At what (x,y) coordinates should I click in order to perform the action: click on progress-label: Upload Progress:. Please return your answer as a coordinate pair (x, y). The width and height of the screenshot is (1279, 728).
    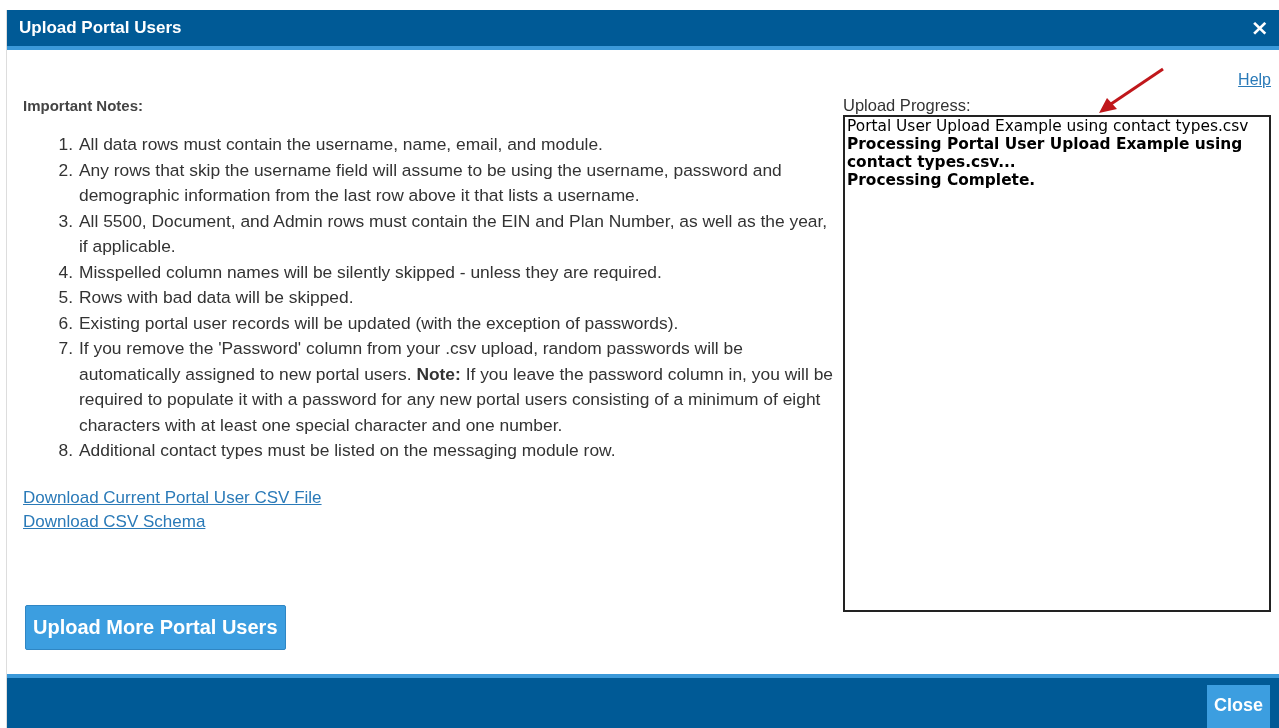
    Looking at the image, I should click on (907, 105).